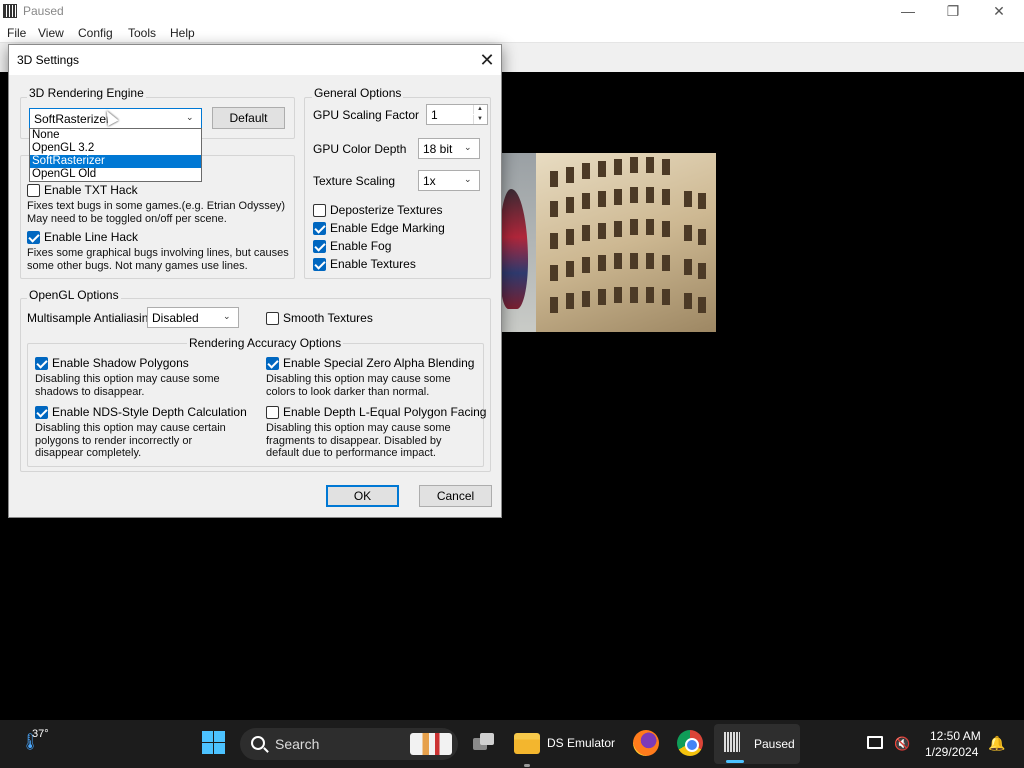 The width and height of the screenshot is (1024, 768). I want to click on dropdown-option-none: None, so click(115, 135).